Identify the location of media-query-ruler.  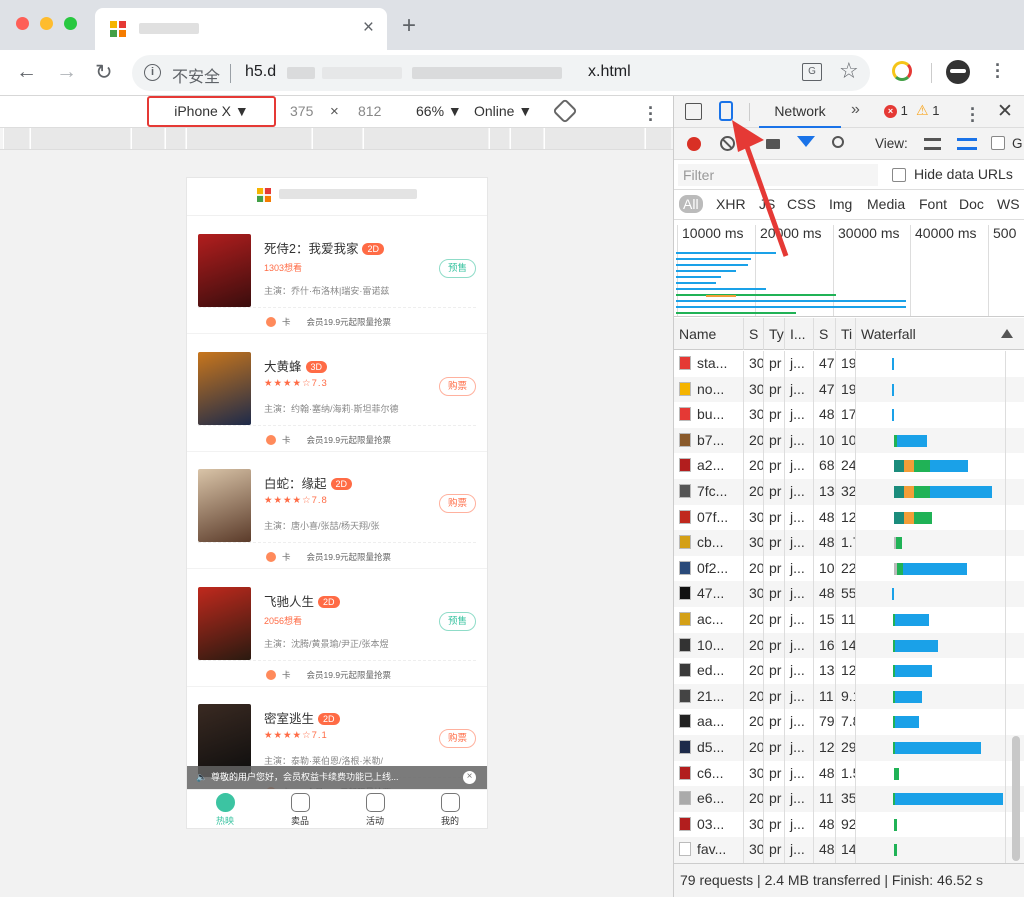
(336, 139).